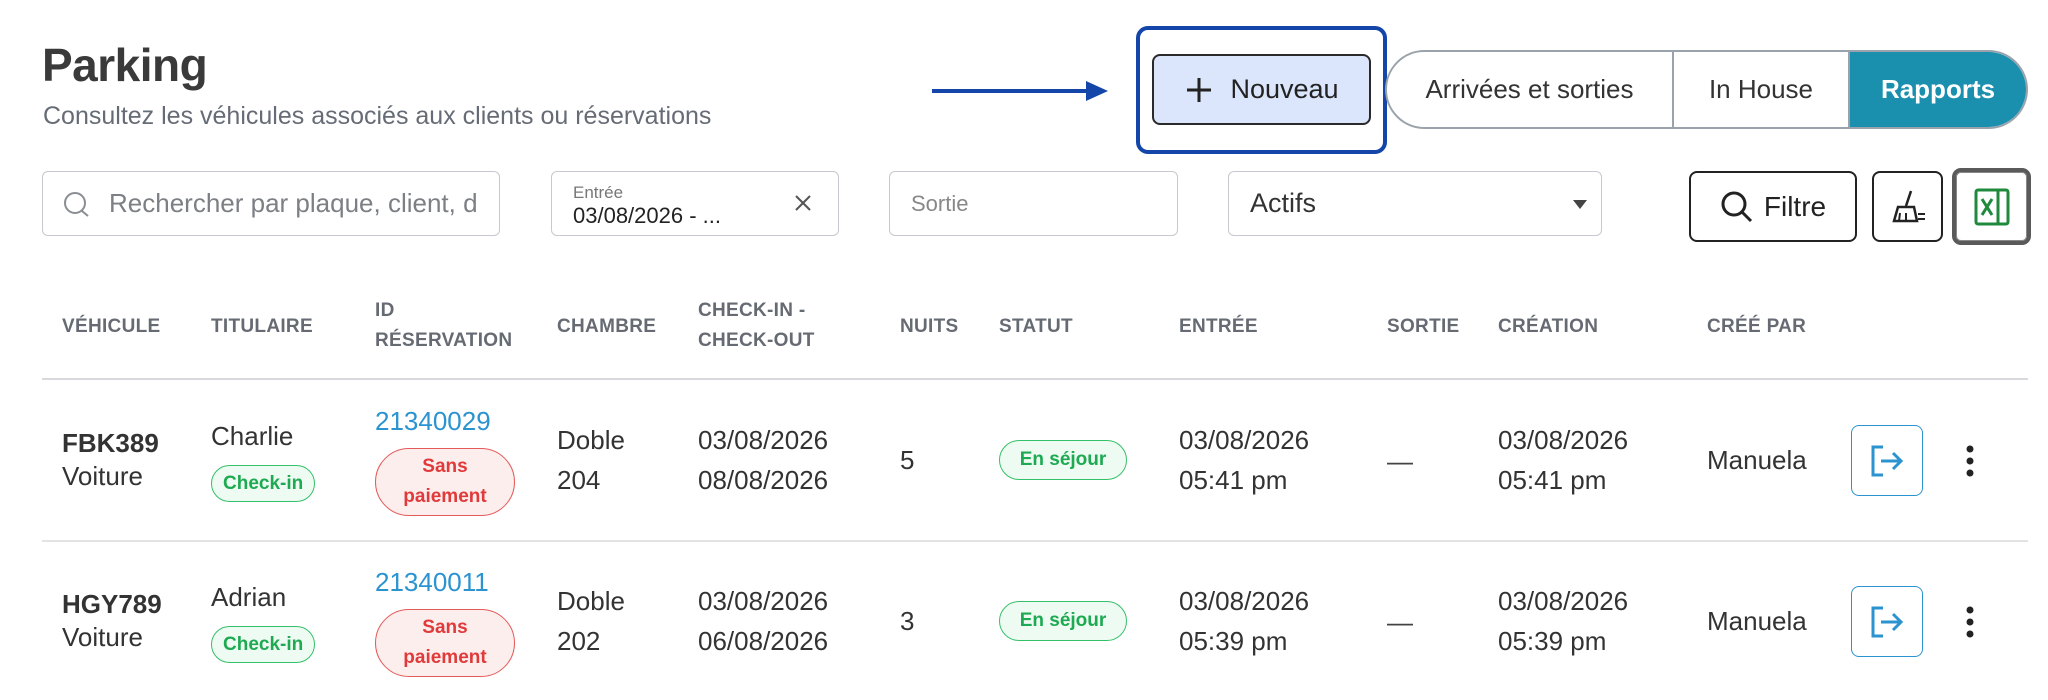 This screenshot has width=2048, height=700. I want to click on column-header-reservation-line2: RÉSERVATION, so click(444, 340).